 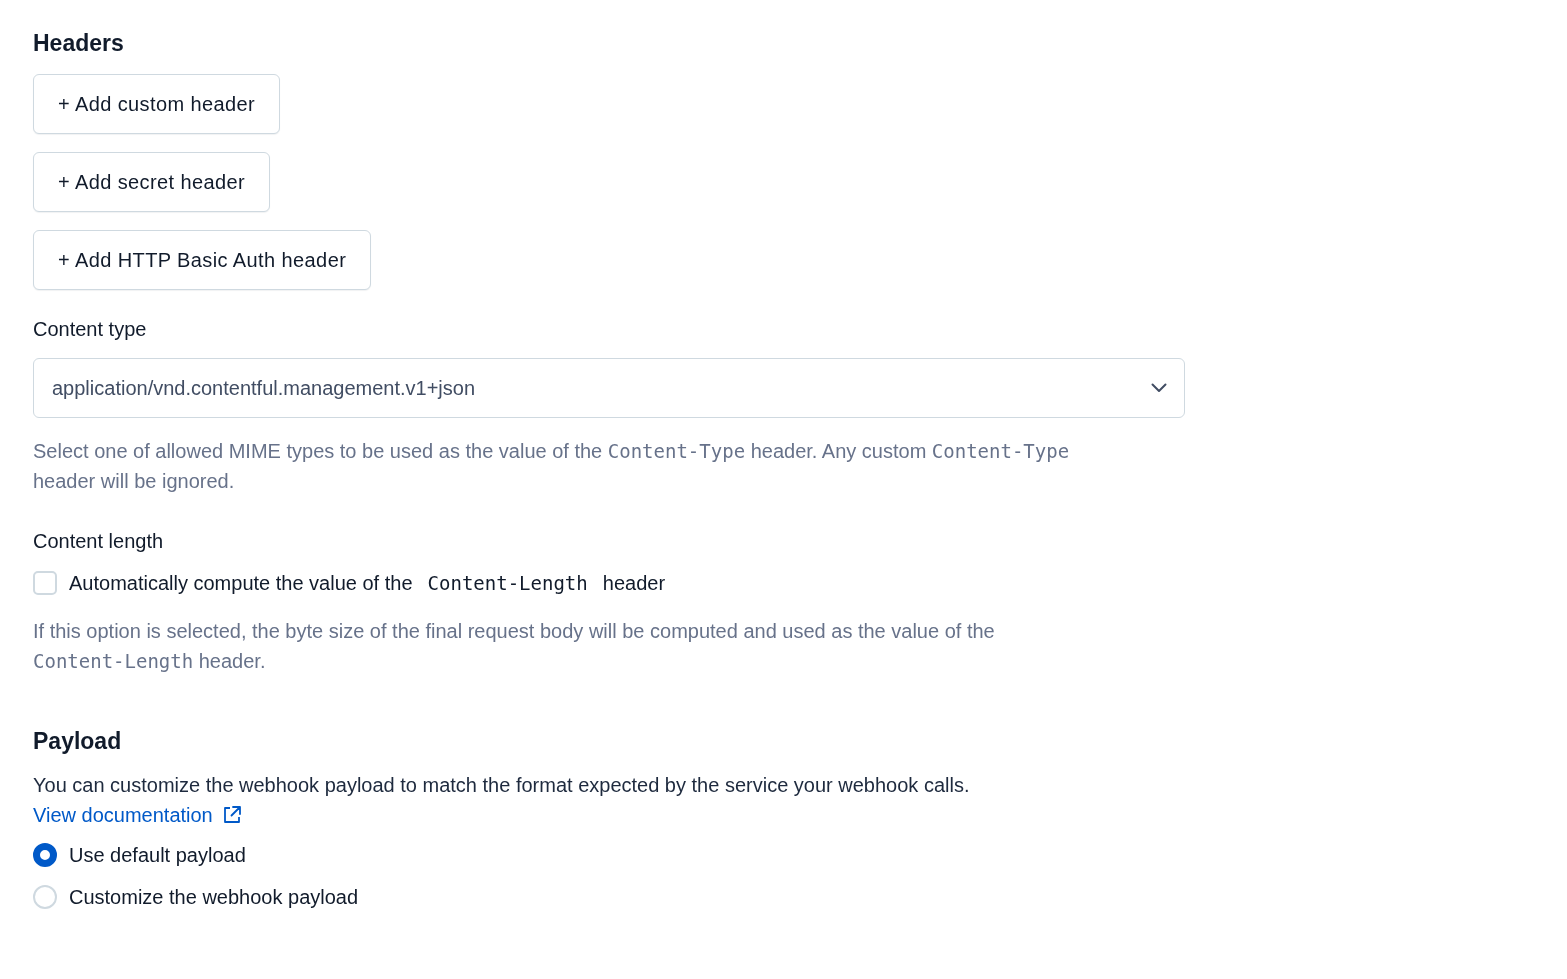 What do you see at coordinates (502, 785) in the screenshot?
I see `payload-description: You can customize the webhook payload to match the format expected by the service your webhook calls.` at bounding box center [502, 785].